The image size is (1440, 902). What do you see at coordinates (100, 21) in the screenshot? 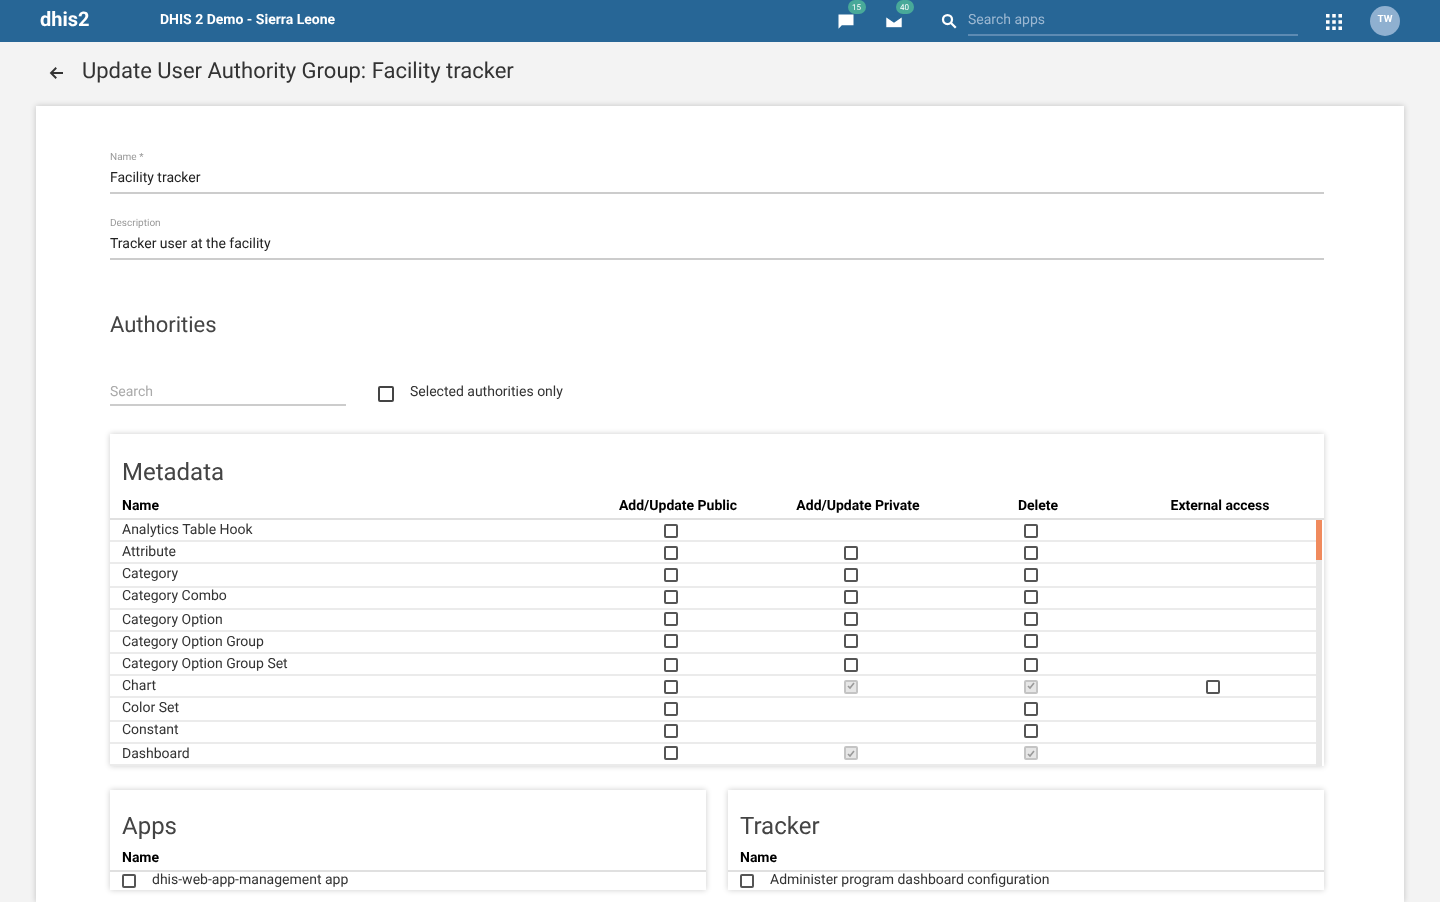
I see `logo: dhis2` at bounding box center [100, 21].